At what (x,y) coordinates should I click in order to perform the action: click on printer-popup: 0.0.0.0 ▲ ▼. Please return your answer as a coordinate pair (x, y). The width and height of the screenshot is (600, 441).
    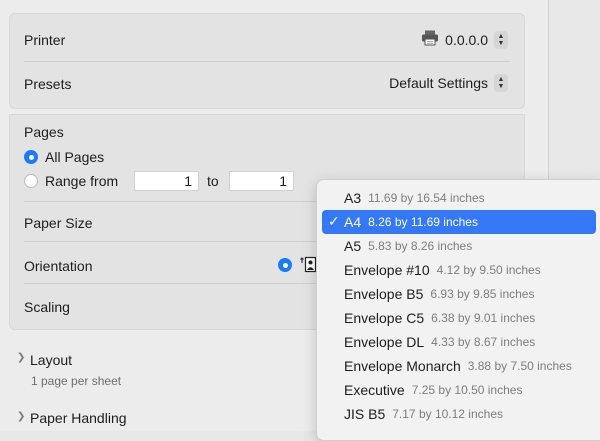
    Looking at the image, I should click on (464, 39).